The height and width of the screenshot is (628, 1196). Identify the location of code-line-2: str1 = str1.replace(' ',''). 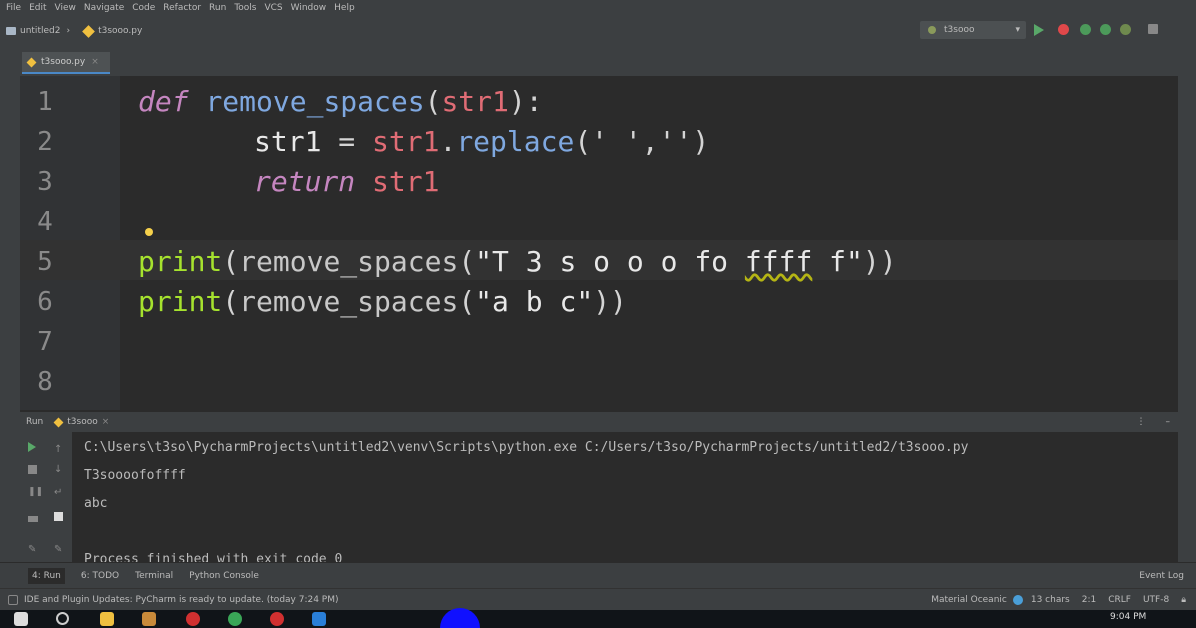
(481, 142).